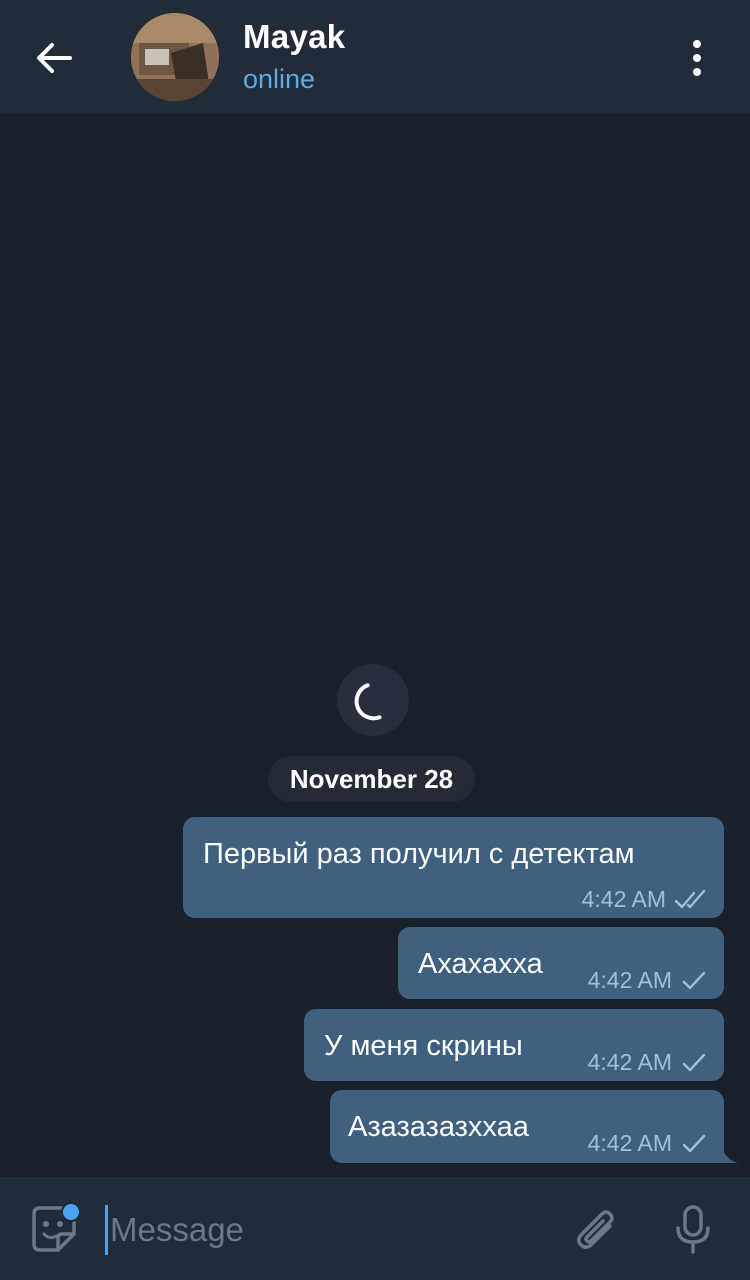  What do you see at coordinates (690, 898) in the screenshot?
I see `double-check-icon` at bounding box center [690, 898].